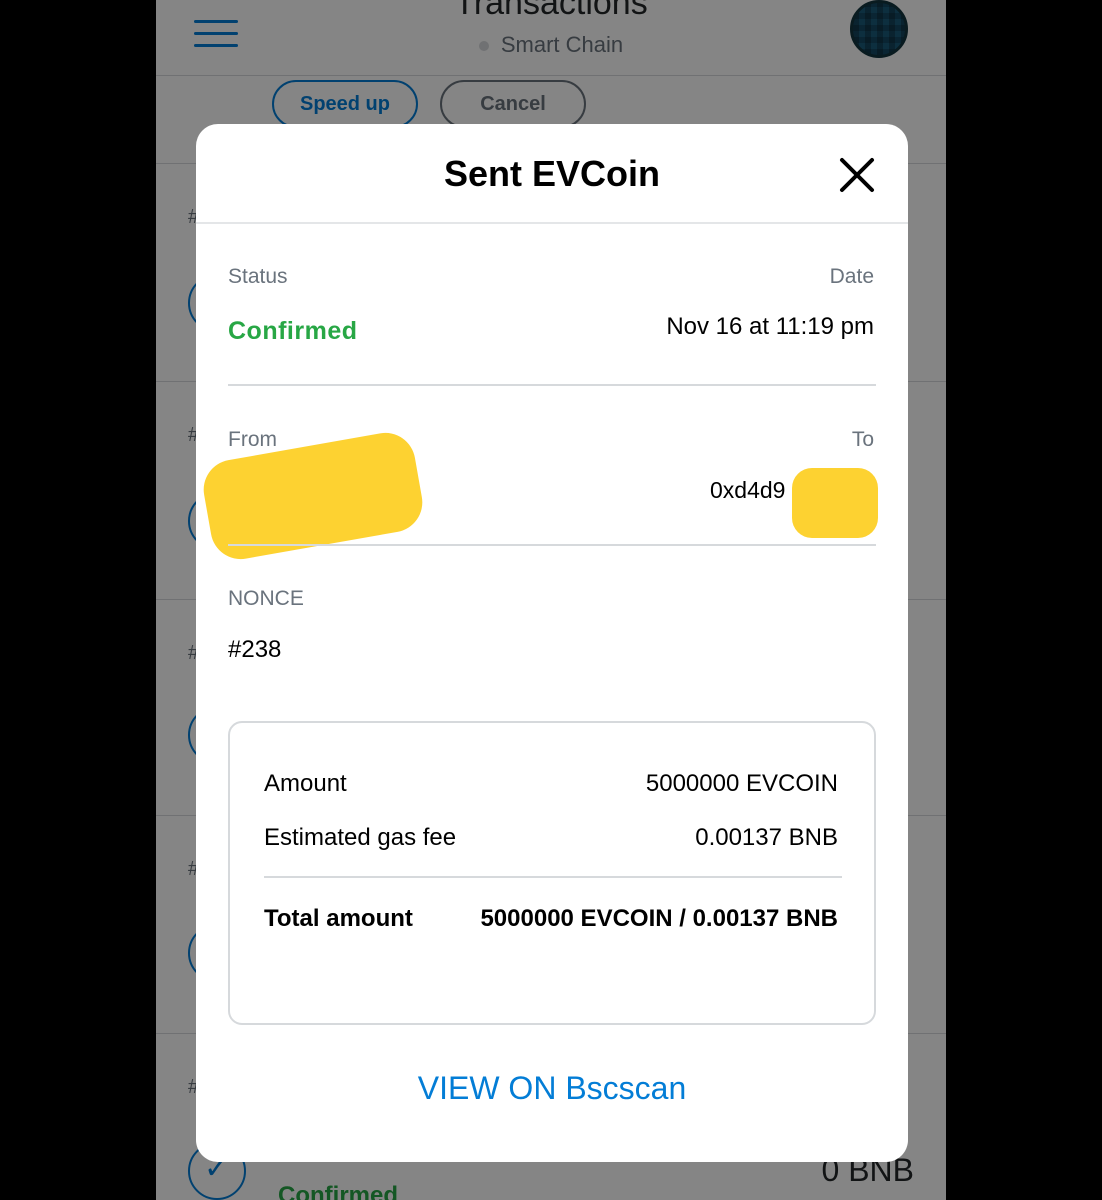  I want to click on total-amount-label: Total amount, so click(338, 918).